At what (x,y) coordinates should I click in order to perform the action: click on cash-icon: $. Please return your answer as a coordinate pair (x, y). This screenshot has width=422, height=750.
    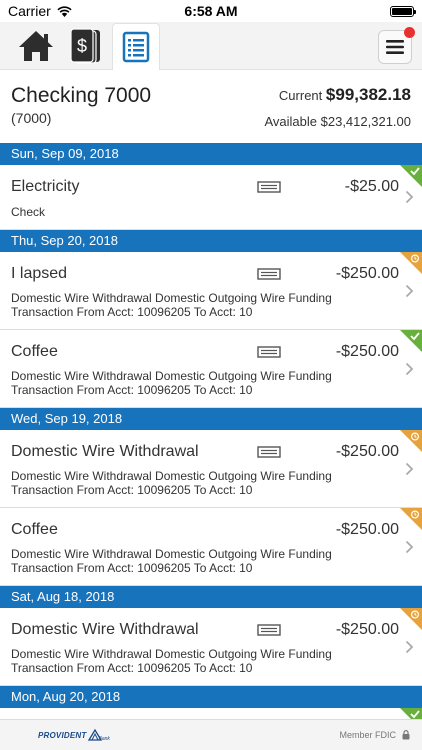
    Looking at the image, I should click on (85, 46).